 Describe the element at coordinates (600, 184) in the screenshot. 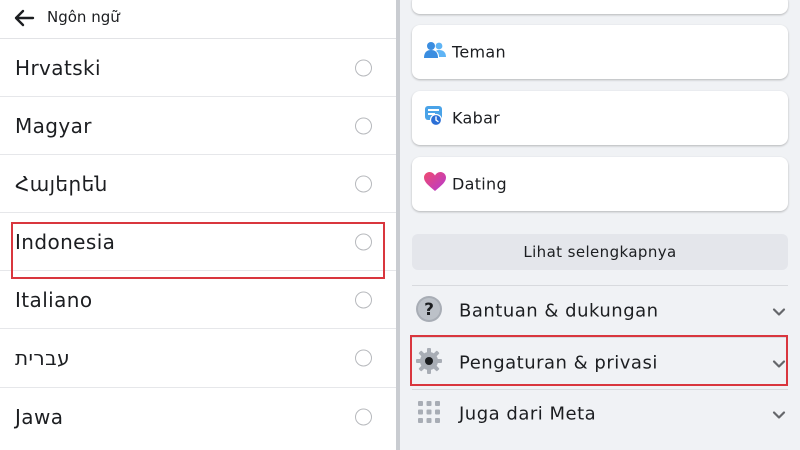

I see `shortcut-dating: Dating` at that location.